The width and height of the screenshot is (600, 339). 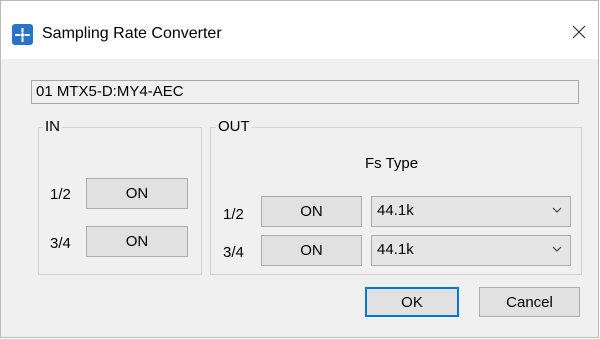 What do you see at coordinates (60, 194) in the screenshot?
I see `in-channel-label: 1/2` at bounding box center [60, 194].